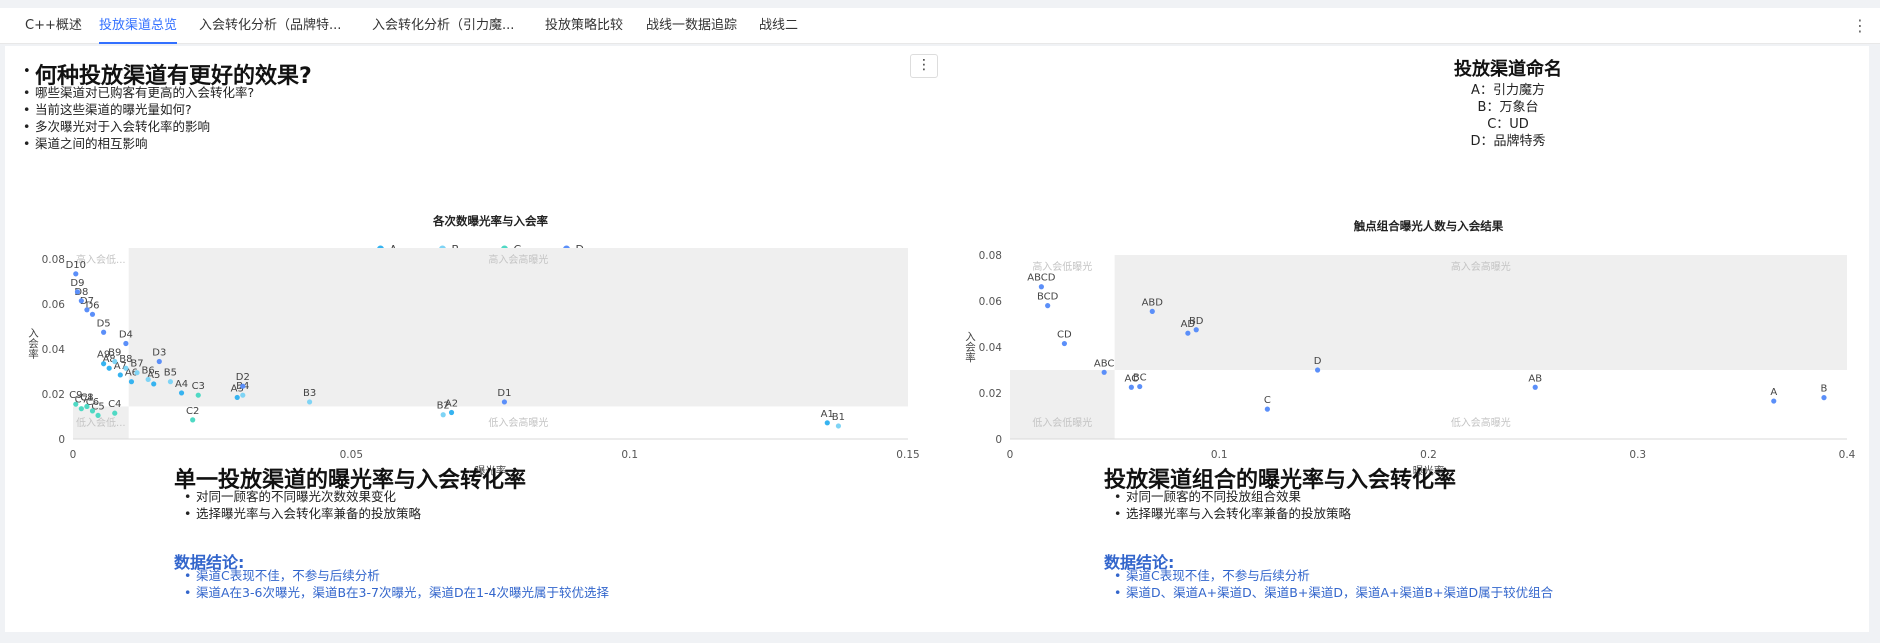 This screenshot has width=1880, height=643. What do you see at coordinates (302, 513) in the screenshot?
I see `list-item: 选择曝光率与入会转化率兼备的投放策略` at bounding box center [302, 513].